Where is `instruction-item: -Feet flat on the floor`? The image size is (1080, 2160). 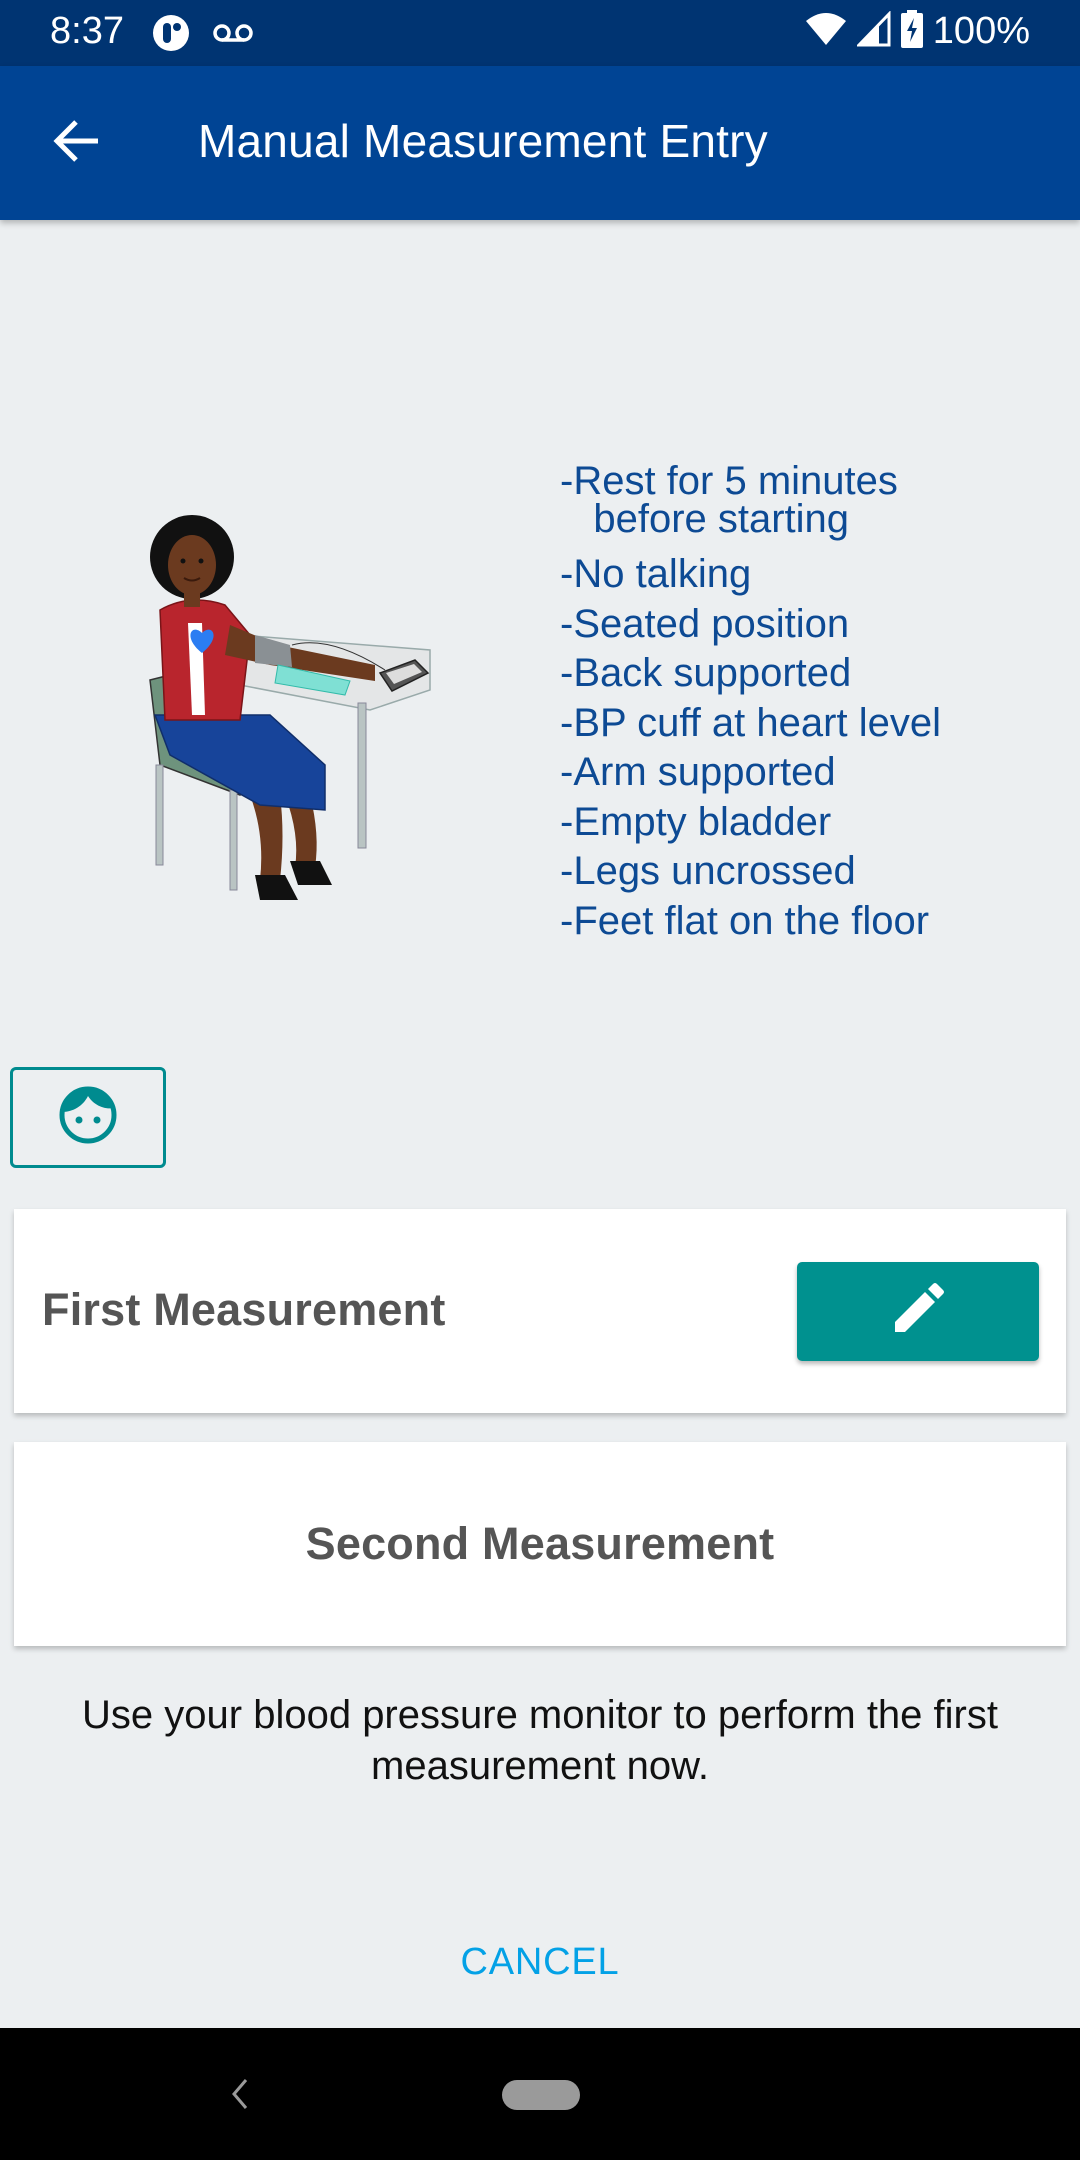 instruction-item: -Feet flat on the floor is located at coordinates (745, 920).